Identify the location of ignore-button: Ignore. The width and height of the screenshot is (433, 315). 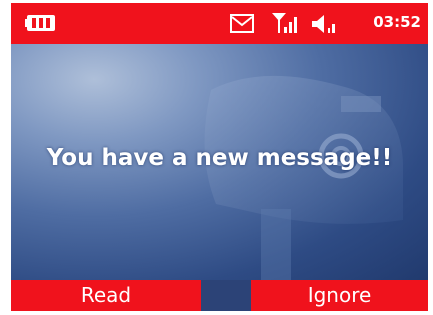
(339, 295).